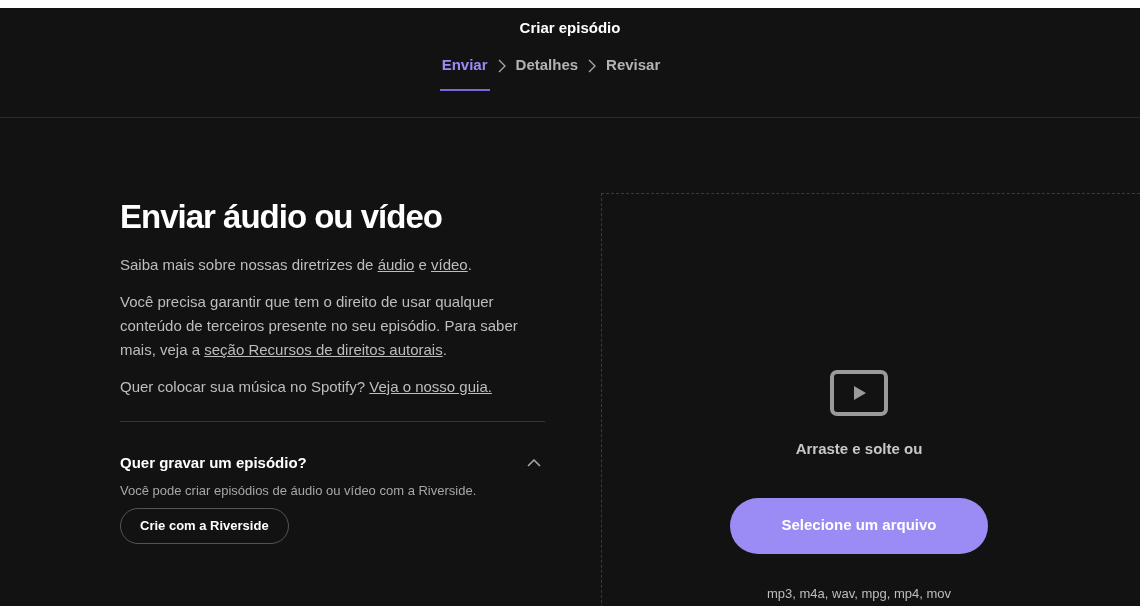 Image resolution: width=1140 pixels, height=606 pixels. I want to click on text-link: seção Recursos de direitos autorais, so click(323, 349).